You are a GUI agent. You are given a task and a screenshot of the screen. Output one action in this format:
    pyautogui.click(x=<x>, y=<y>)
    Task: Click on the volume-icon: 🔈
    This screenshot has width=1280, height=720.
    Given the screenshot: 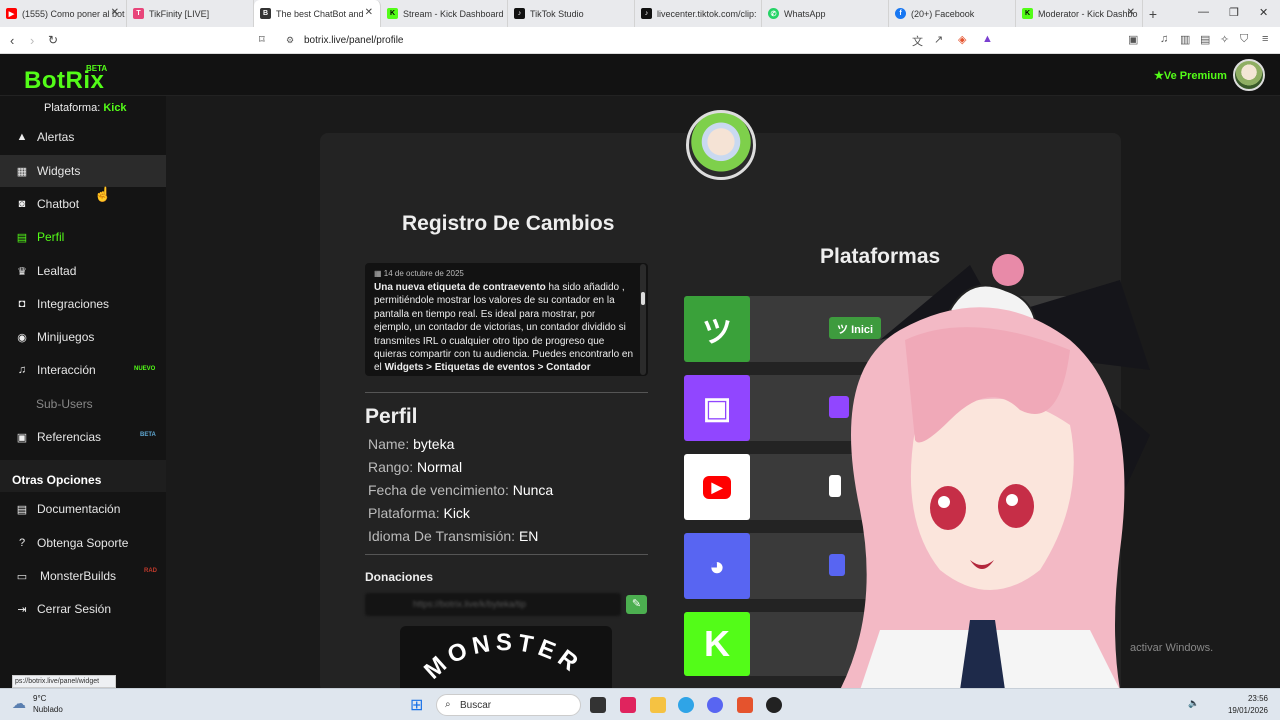 What is the action you would take?
    pyautogui.click(x=1193, y=703)
    